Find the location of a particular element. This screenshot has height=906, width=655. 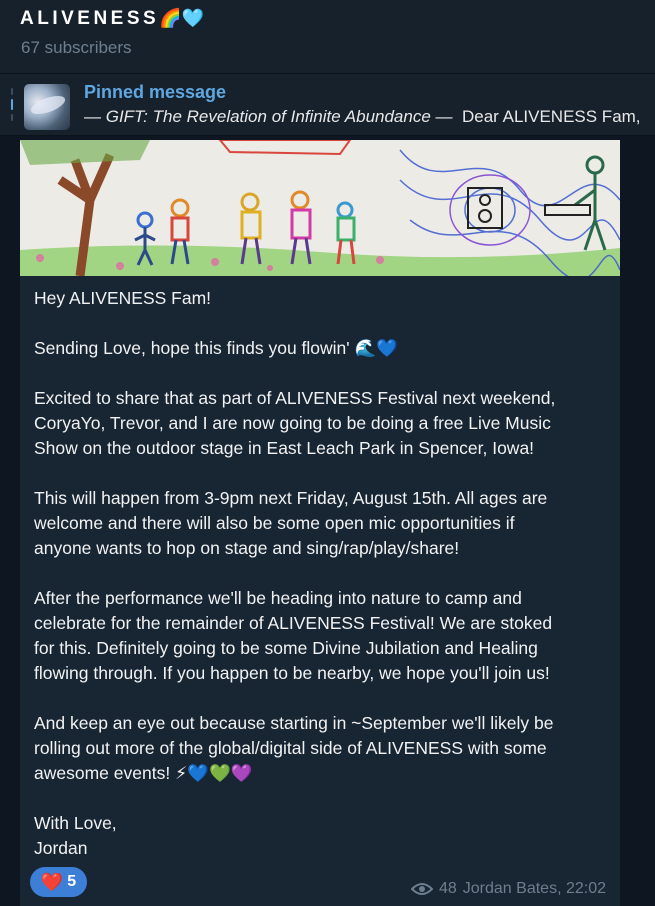

message-image is located at coordinates (320, 208).